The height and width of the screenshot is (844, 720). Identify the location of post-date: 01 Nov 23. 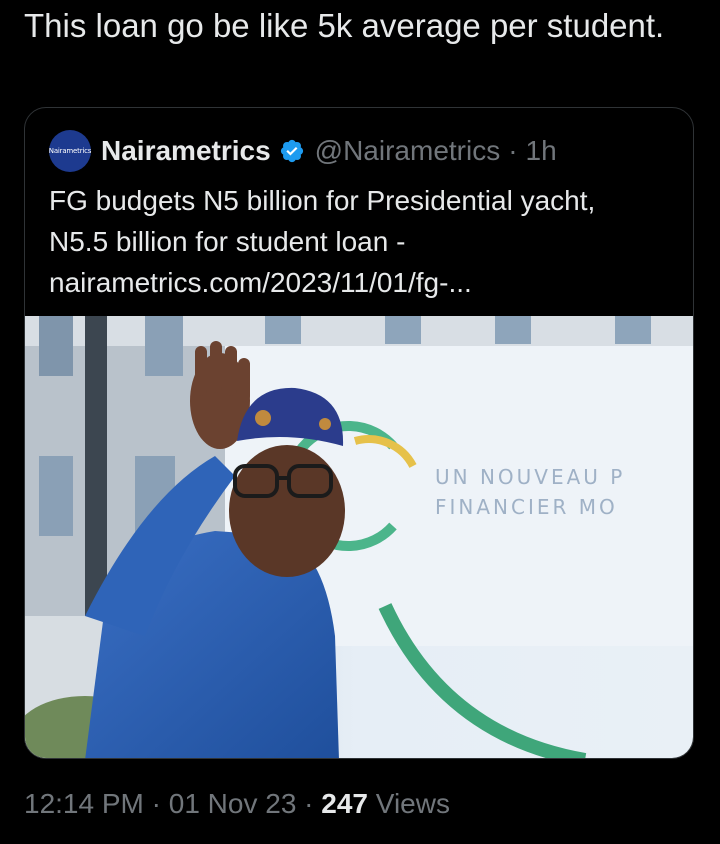
(233, 803).